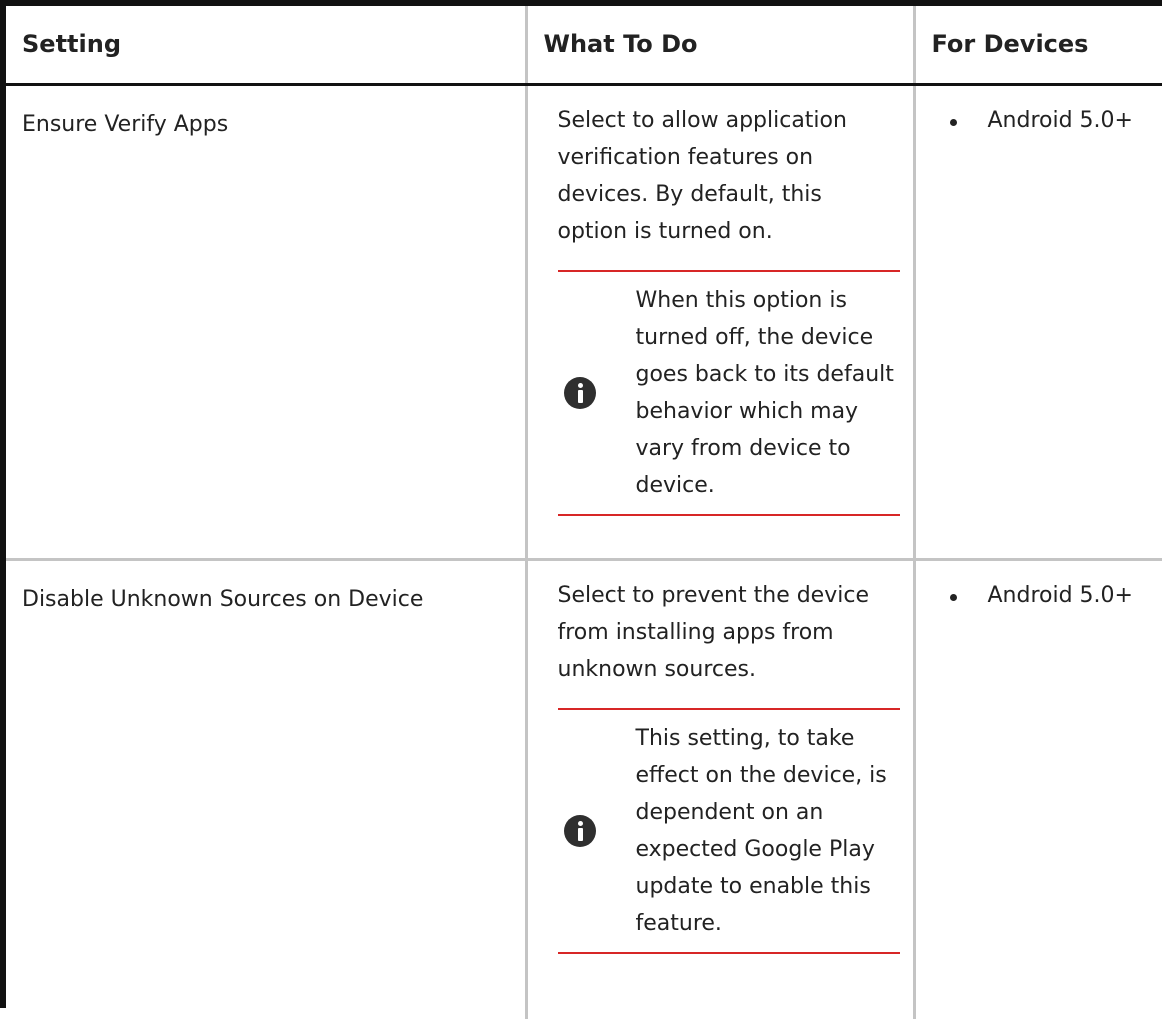 This screenshot has width=1162, height=1019. What do you see at coordinates (266, 46) in the screenshot?
I see `header-setting: Setting` at bounding box center [266, 46].